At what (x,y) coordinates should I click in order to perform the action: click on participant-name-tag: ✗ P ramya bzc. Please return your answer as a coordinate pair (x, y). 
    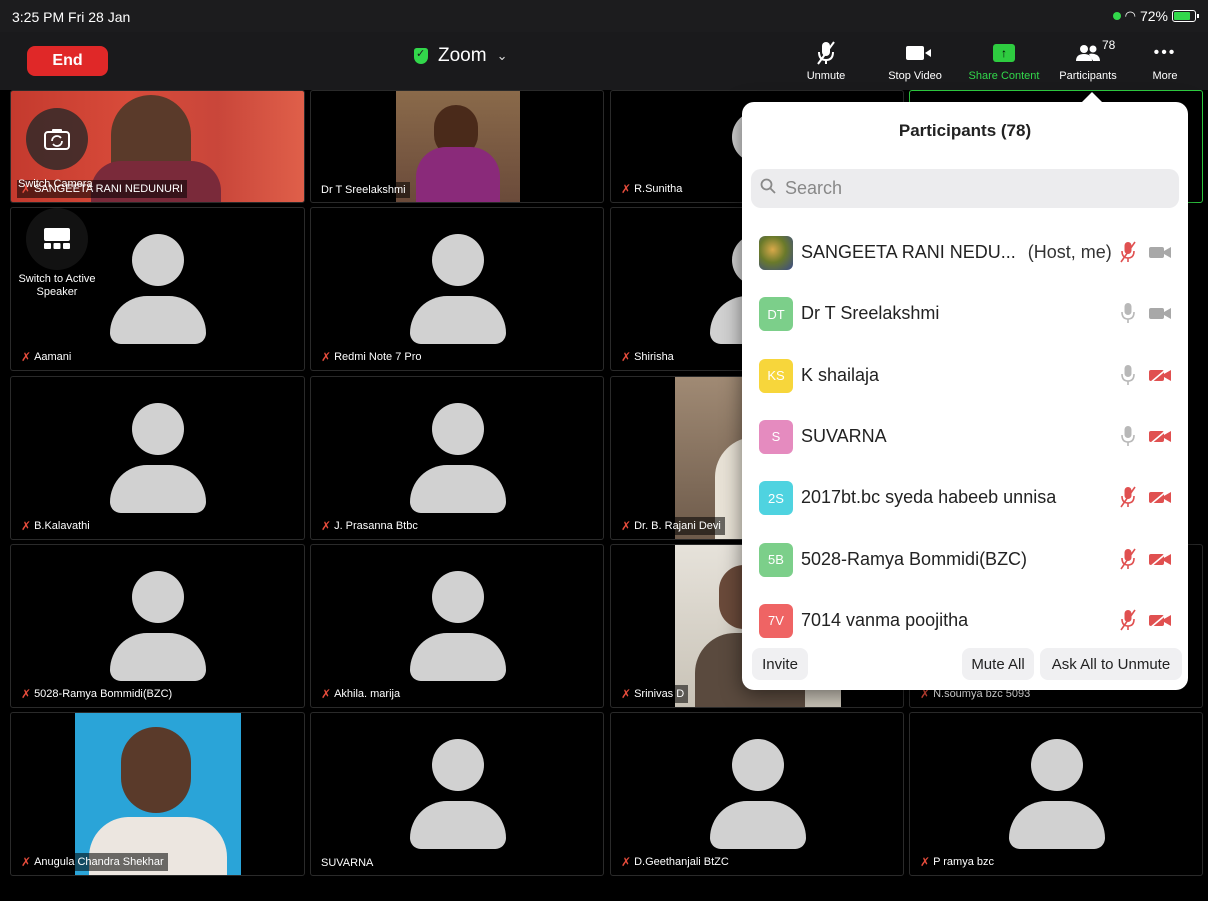
    Looking at the image, I should click on (957, 862).